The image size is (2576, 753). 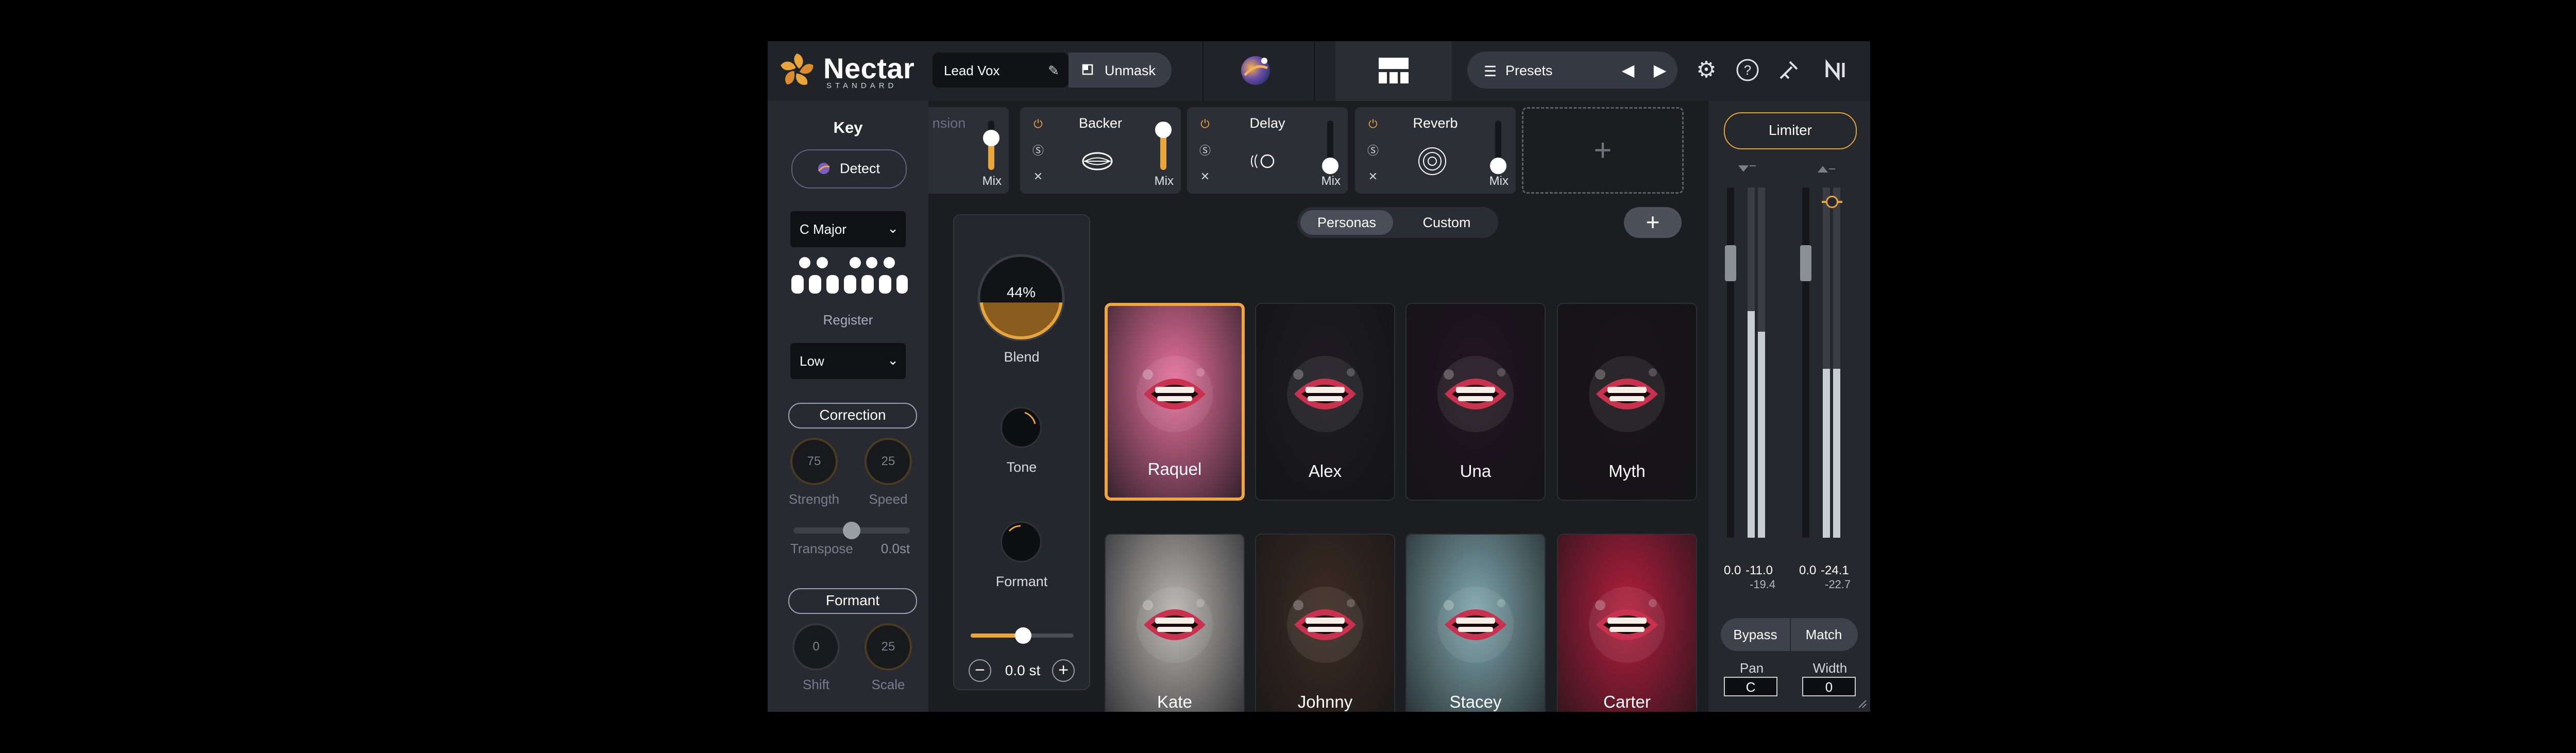 I want to click on pan-field: C, so click(x=1750, y=686).